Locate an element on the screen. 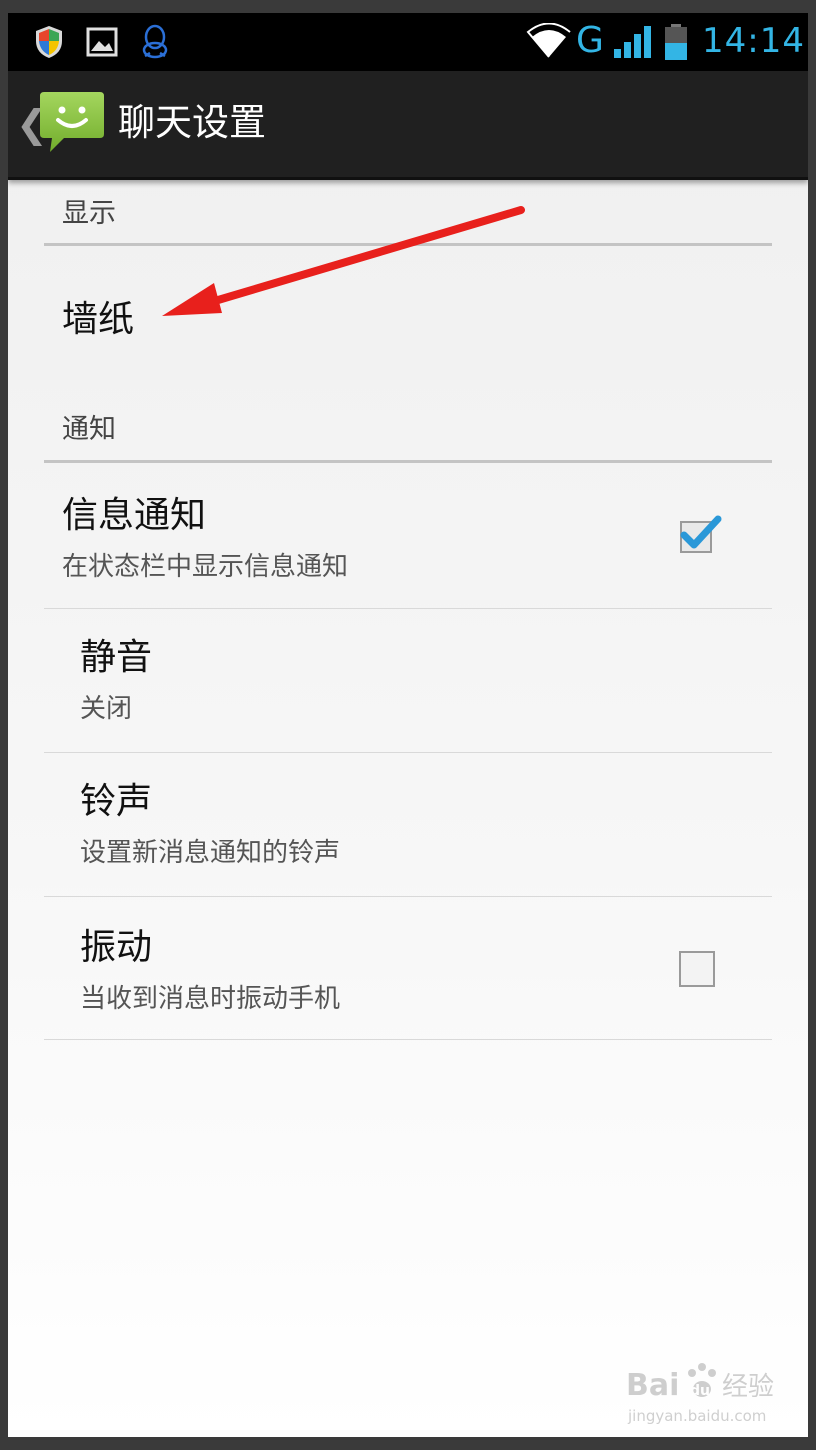 The width and height of the screenshot is (816, 1450). preference-summary: 当收到消息时振动手机 is located at coordinates (210, 999).